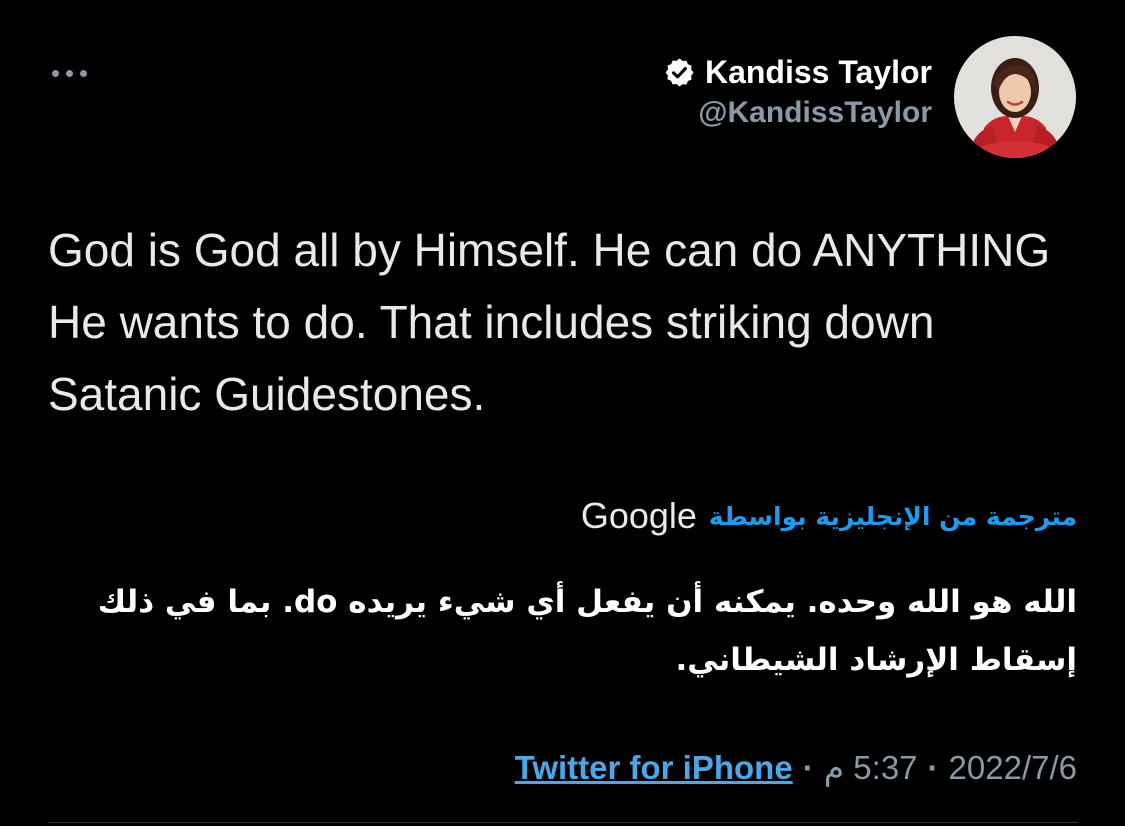 This screenshot has height=826, width=1125. I want to click on tweet-time: 5:37 م, so click(871, 767).